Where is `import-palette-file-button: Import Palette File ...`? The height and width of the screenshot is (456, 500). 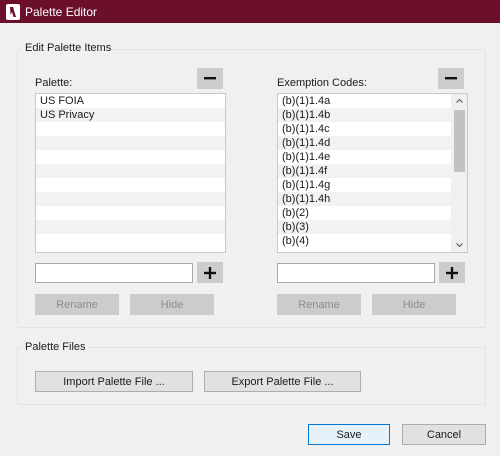
import-palette-file-button: Import Palette File ... is located at coordinates (114, 381).